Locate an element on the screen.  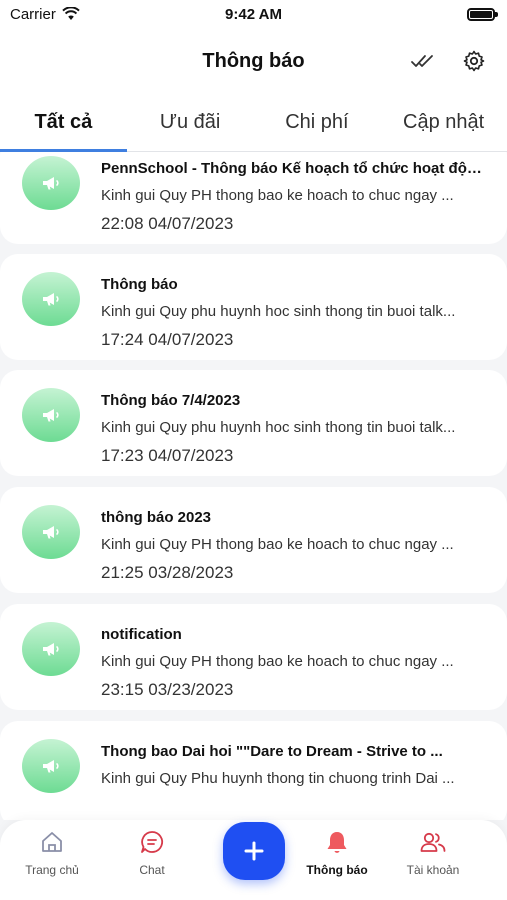
notification-title: thông báo 2023 is located at coordinates (156, 517).